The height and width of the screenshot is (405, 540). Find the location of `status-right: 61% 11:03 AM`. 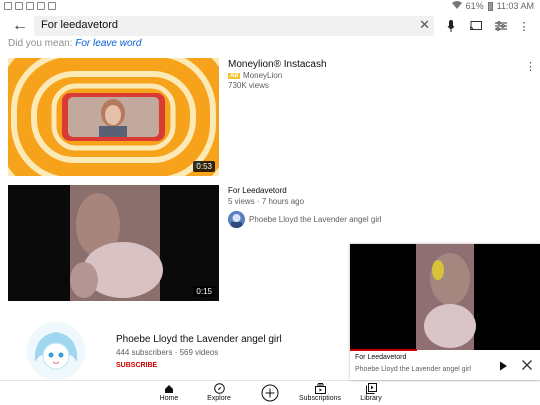

status-right: 61% 11:03 AM is located at coordinates (492, 6).